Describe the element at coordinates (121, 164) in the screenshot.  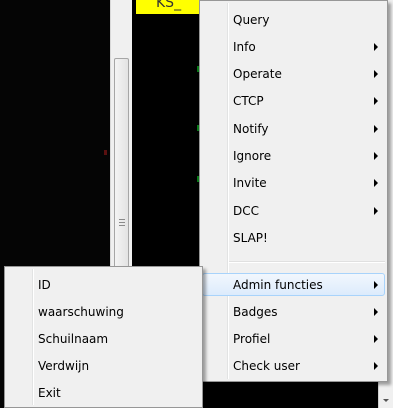
I see `scrollbar-thumb` at that location.